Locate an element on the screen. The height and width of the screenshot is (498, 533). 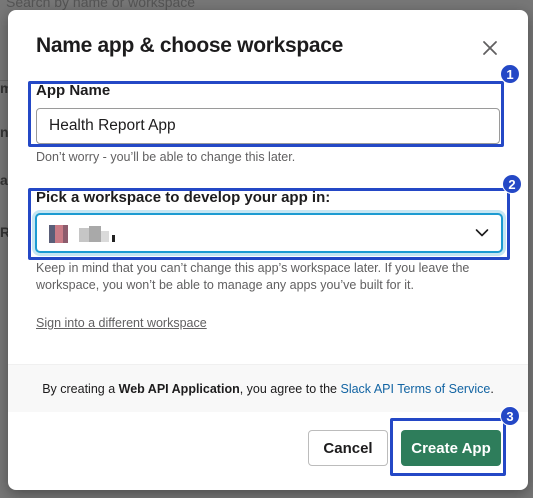
workspace-select is located at coordinates (269, 233).